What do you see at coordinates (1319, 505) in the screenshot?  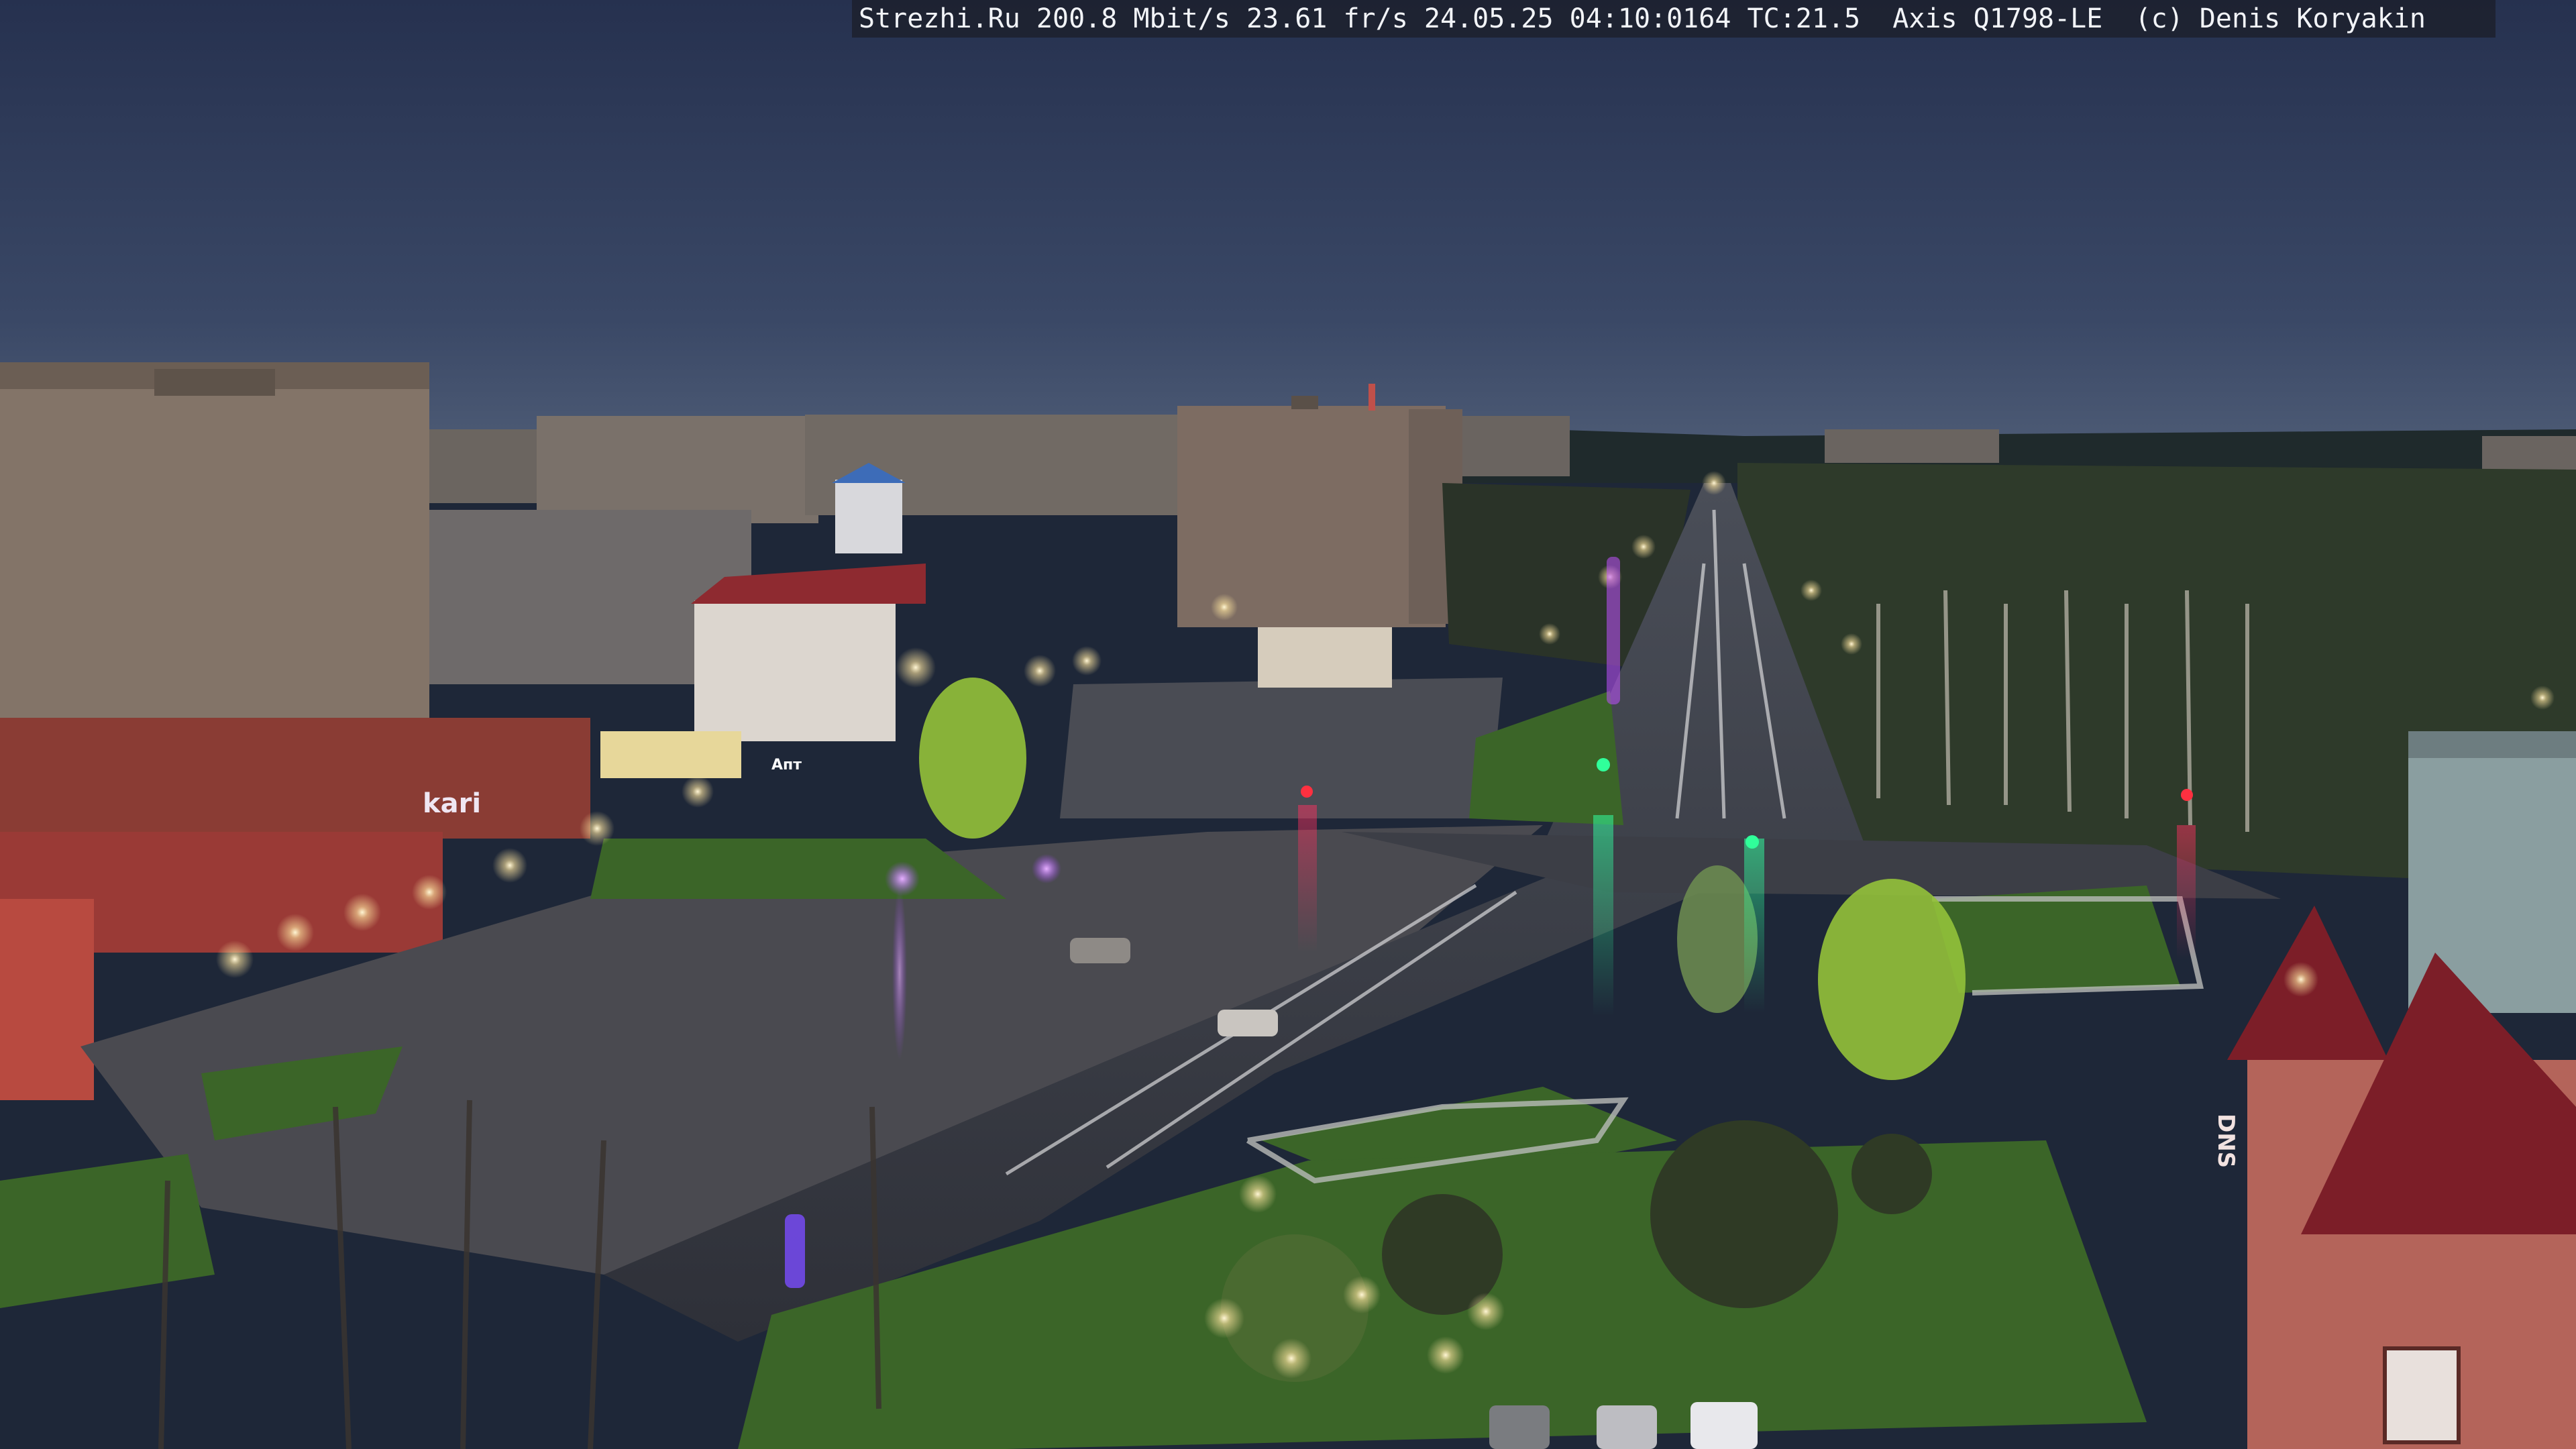 I see `central-tower` at bounding box center [1319, 505].